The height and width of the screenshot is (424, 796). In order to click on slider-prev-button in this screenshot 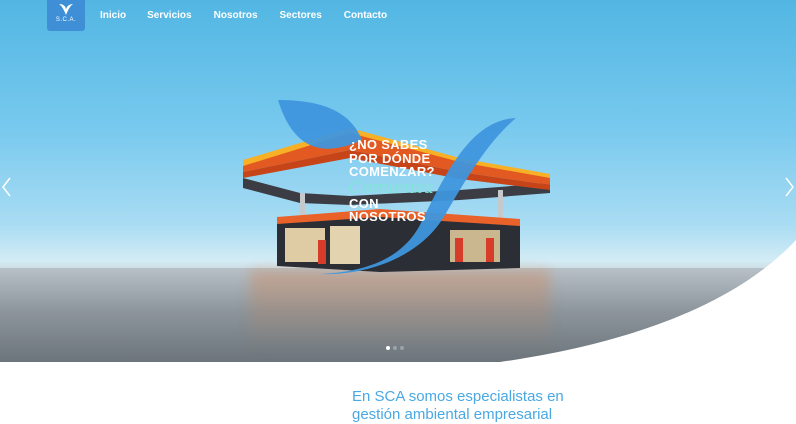, I will do `click(7, 187)`.